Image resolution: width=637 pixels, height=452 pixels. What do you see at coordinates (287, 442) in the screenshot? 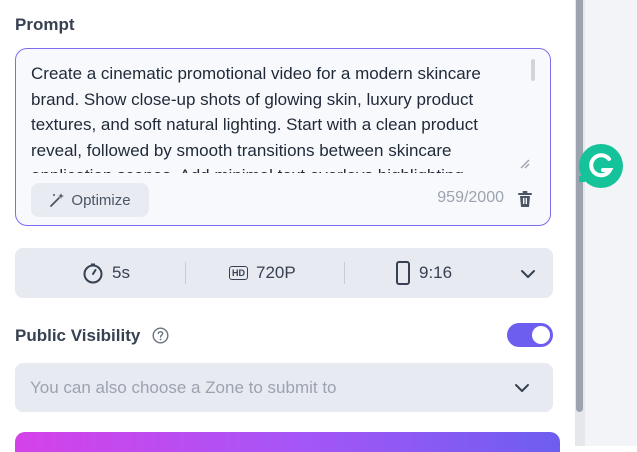
I see `generate-button` at bounding box center [287, 442].